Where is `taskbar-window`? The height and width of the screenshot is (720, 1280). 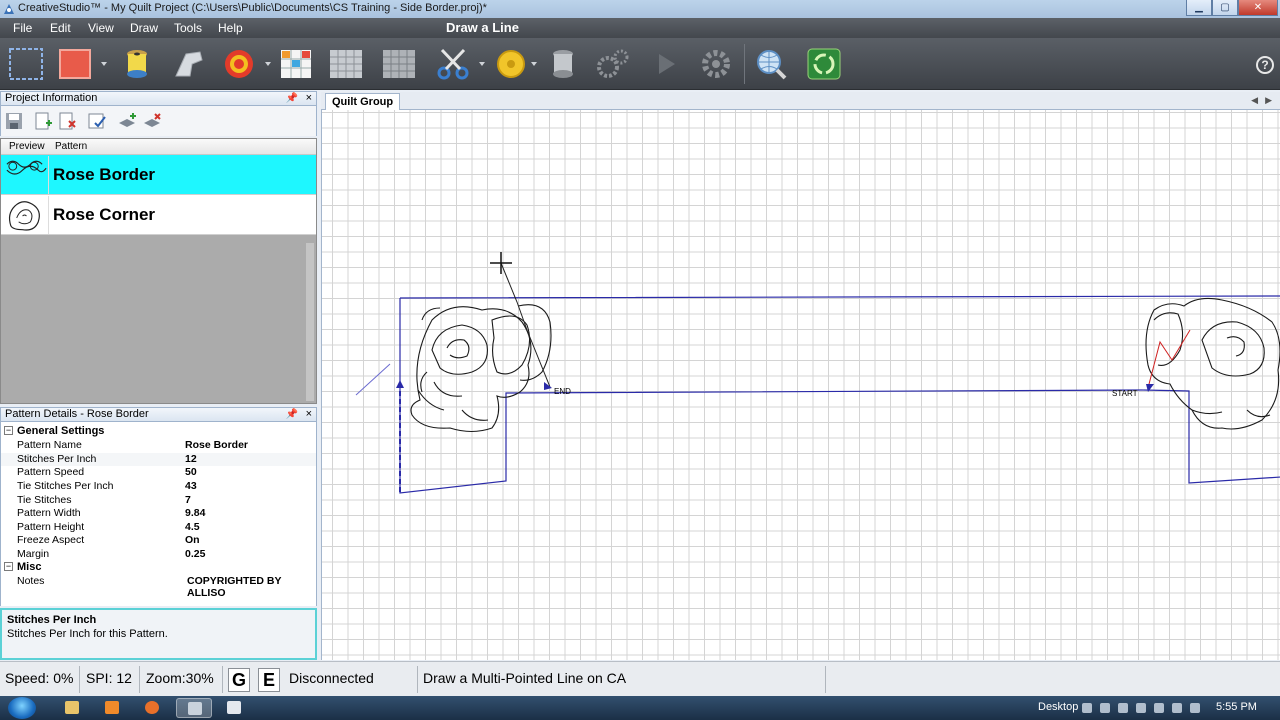
taskbar-window is located at coordinates (234, 708).